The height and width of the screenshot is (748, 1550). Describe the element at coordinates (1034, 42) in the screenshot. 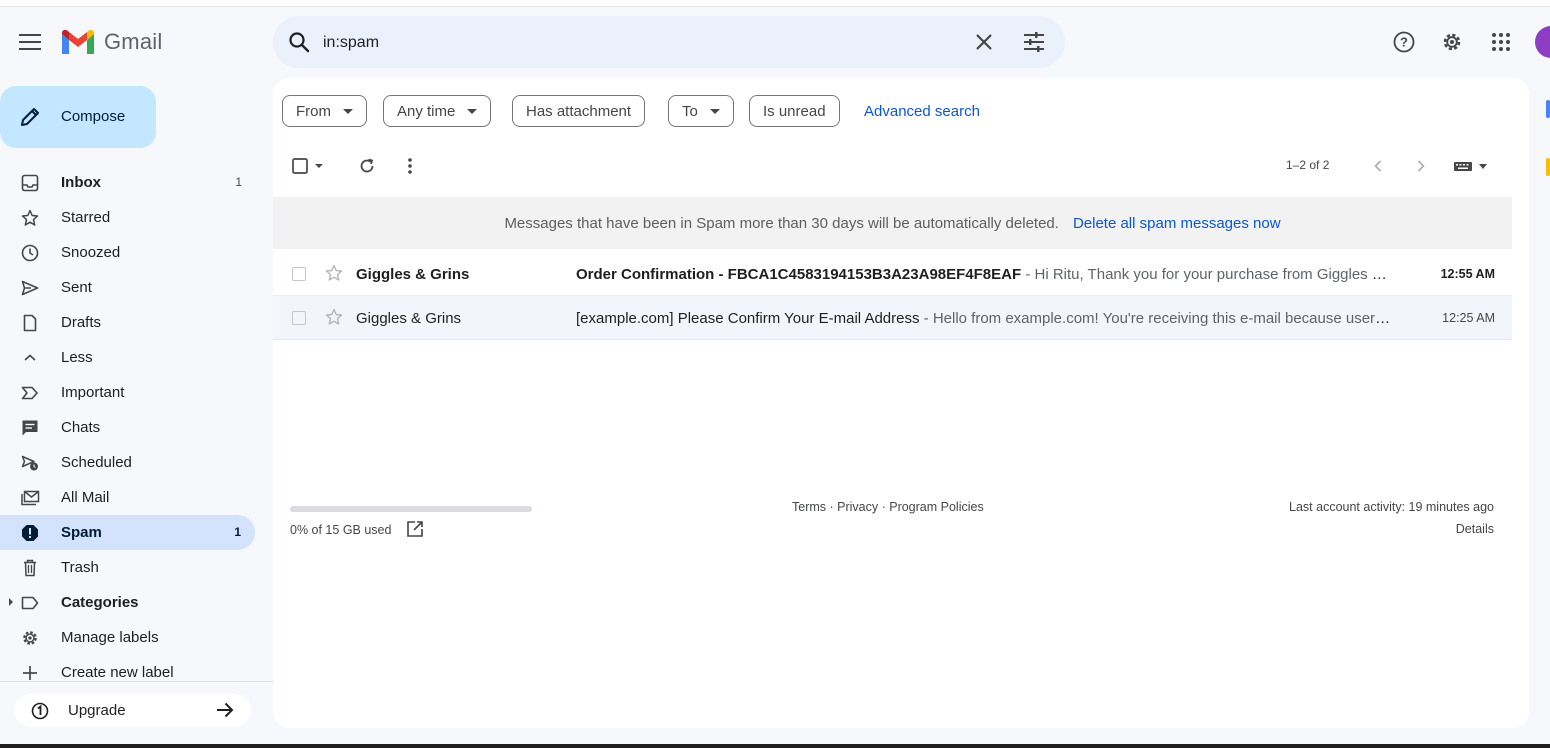

I see `search-options-button` at that location.